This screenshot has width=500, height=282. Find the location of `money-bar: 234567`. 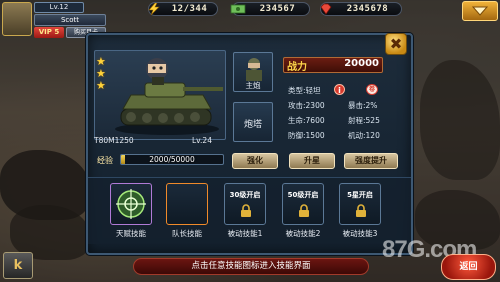

money-bar: 234567 is located at coordinates (270, 9).